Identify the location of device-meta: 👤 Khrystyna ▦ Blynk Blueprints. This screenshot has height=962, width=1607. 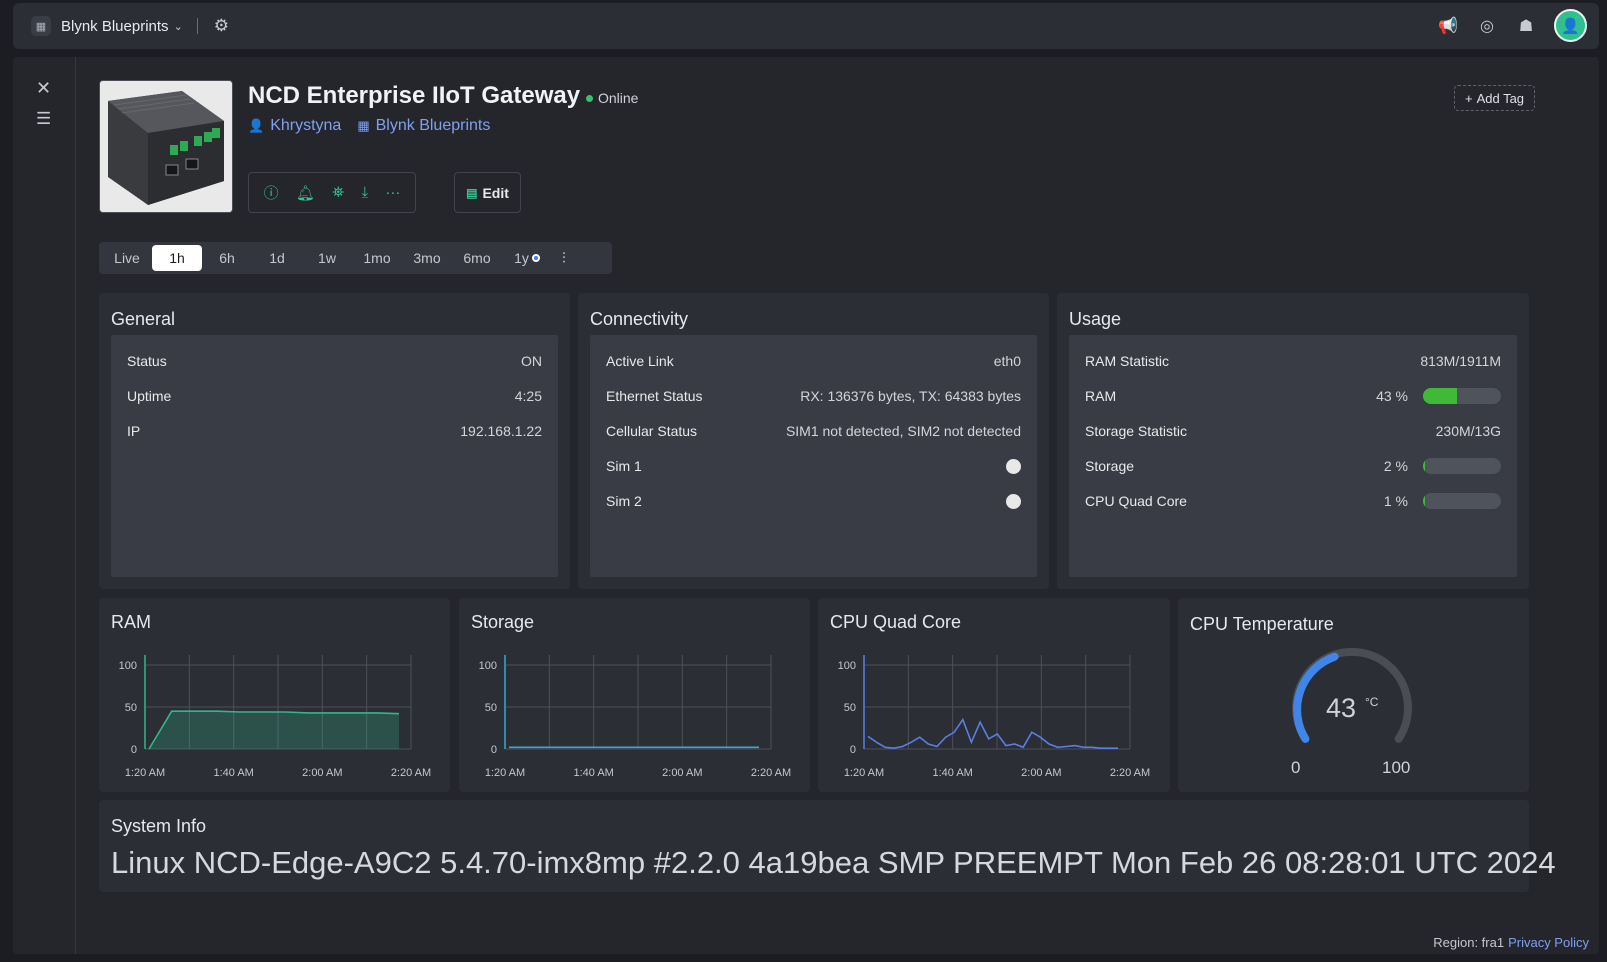
(369, 126).